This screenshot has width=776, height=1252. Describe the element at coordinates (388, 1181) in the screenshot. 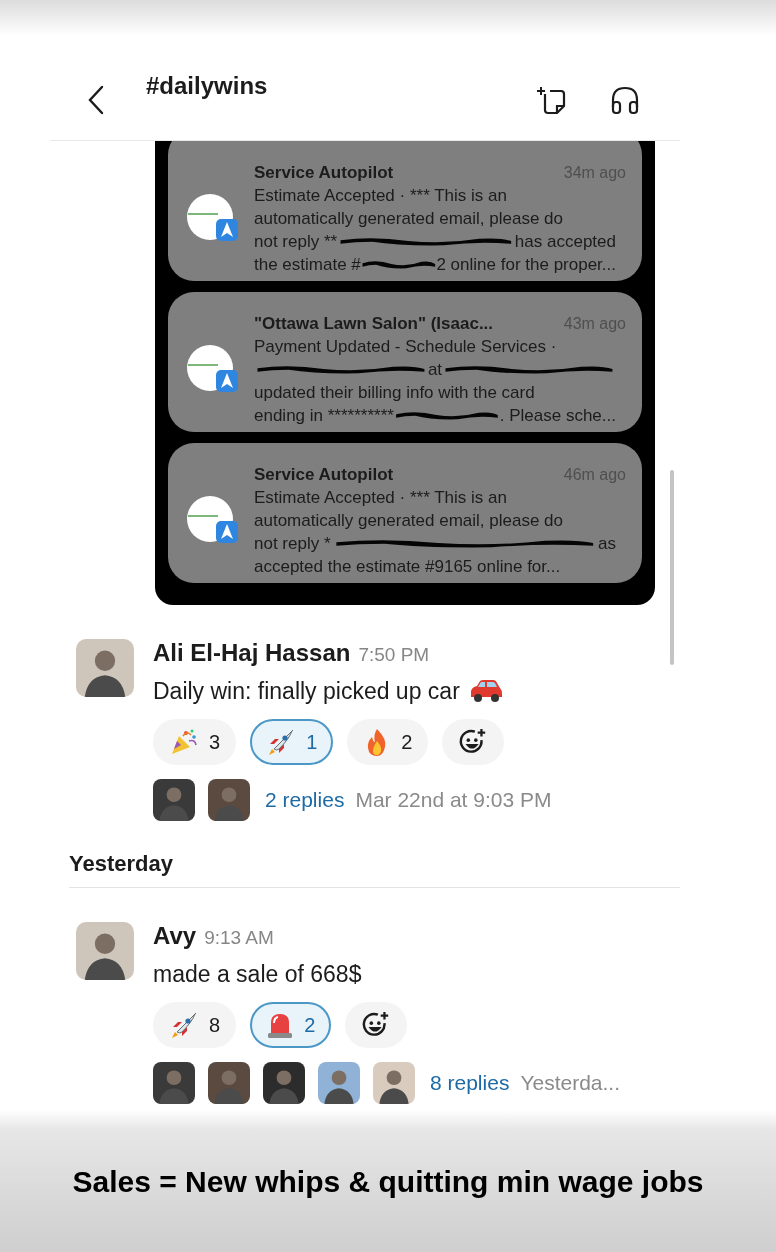

I see `story-caption: Sales = New whips & quitting min wage jobs` at that location.